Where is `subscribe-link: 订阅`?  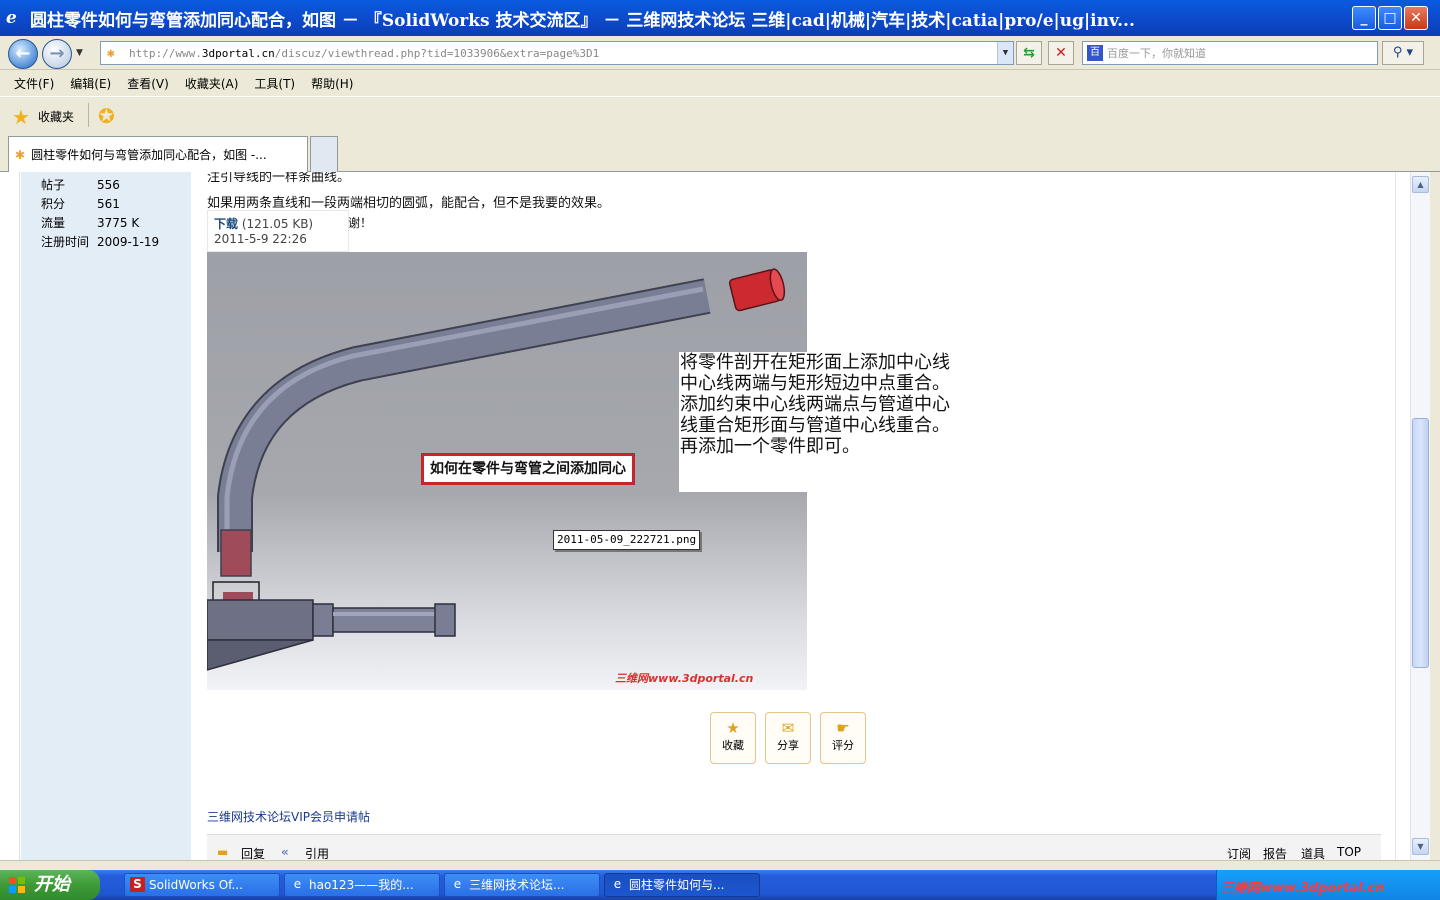 subscribe-link: 订阅 is located at coordinates (1239, 852).